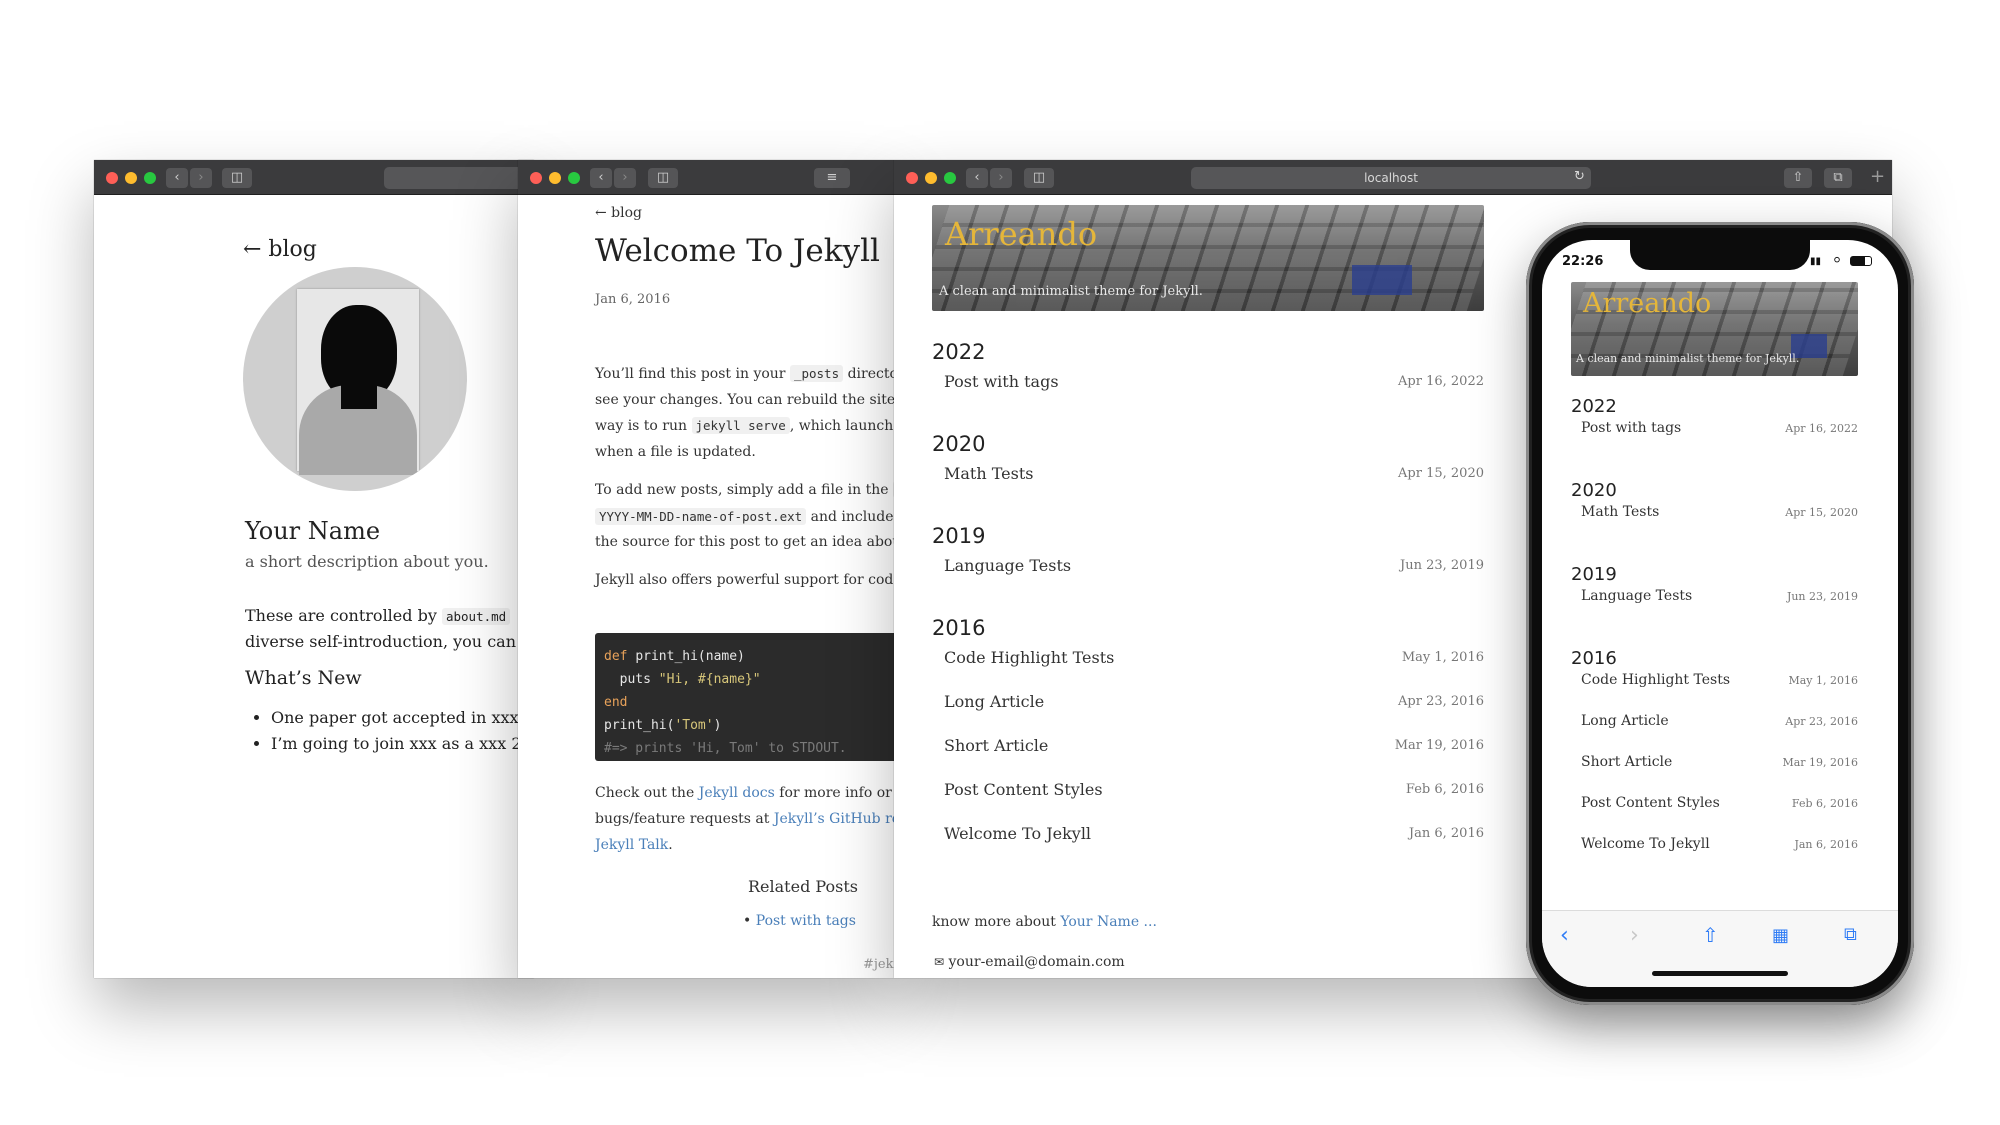  Describe the element at coordinates (1071, 291) in the screenshot. I see `site-tagline: A clean and minimalist theme for Jekyll.` at that location.